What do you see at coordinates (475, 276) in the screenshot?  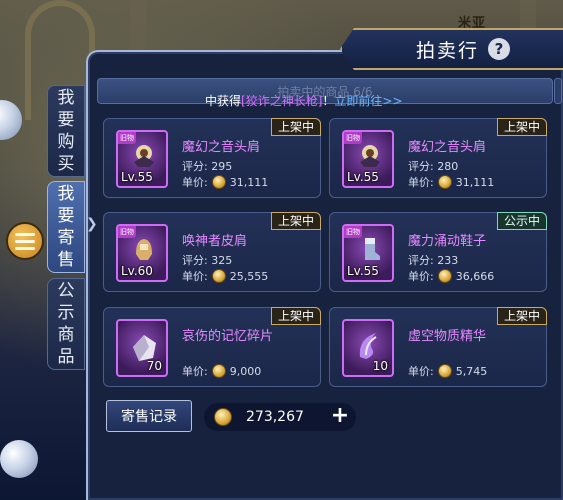 I see `item-price: 36,666` at bounding box center [475, 276].